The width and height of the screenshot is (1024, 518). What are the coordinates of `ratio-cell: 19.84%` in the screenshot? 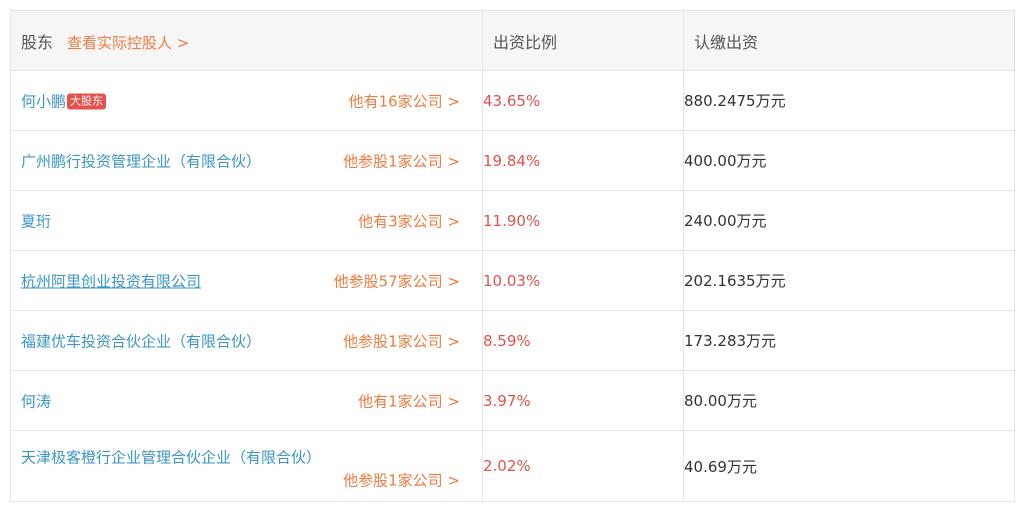 It's located at (583, 160).